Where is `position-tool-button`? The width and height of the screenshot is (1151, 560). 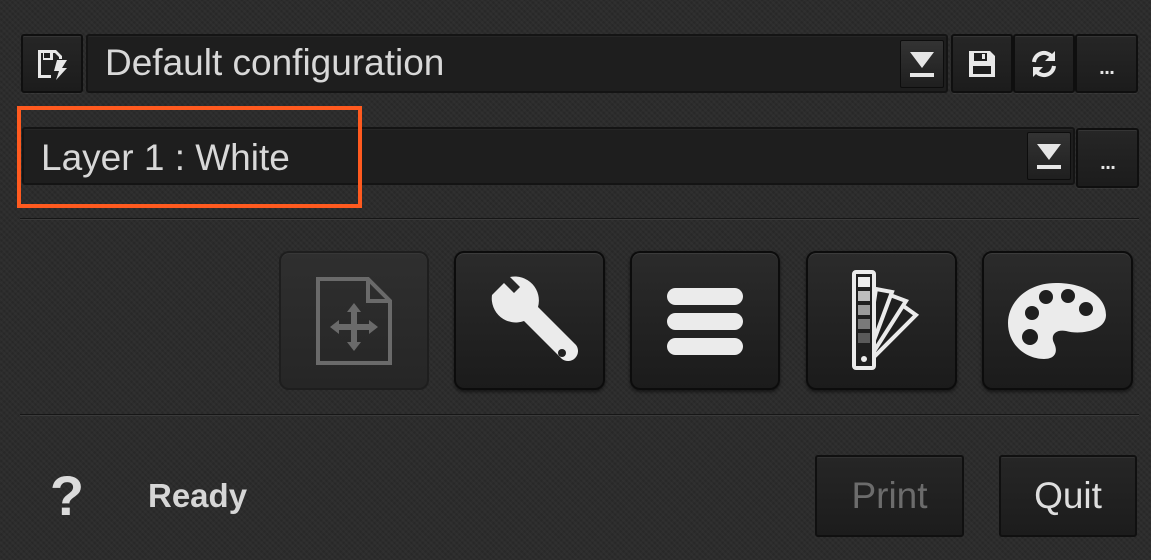 position-tool-button is located at coordinates (354, 320).